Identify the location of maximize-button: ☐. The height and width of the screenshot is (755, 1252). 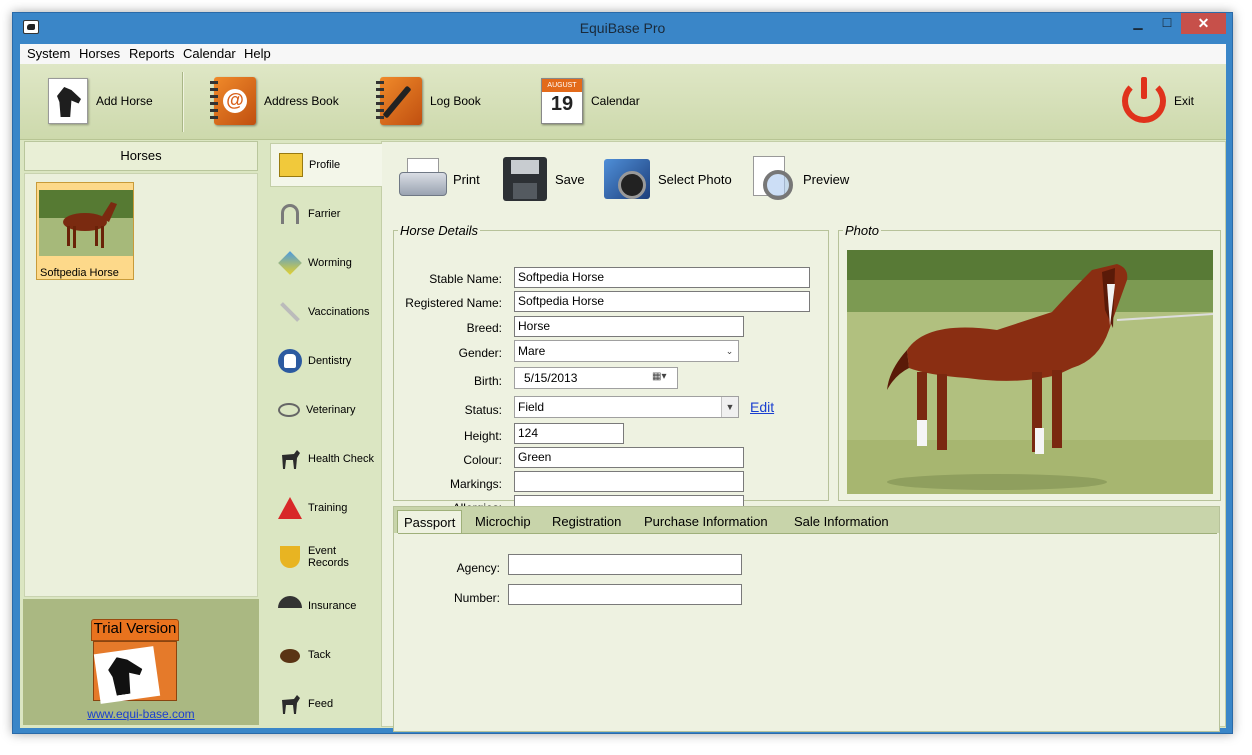
(1167, 23).